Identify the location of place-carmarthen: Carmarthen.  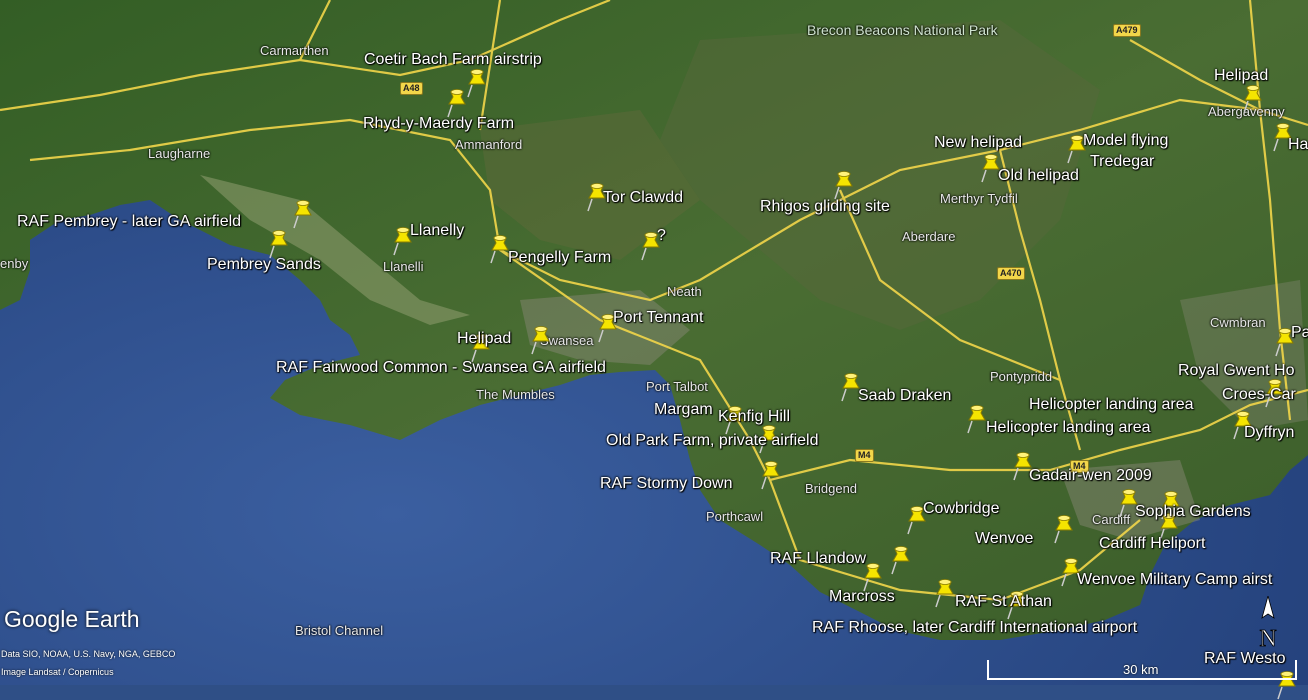
(294, 50).